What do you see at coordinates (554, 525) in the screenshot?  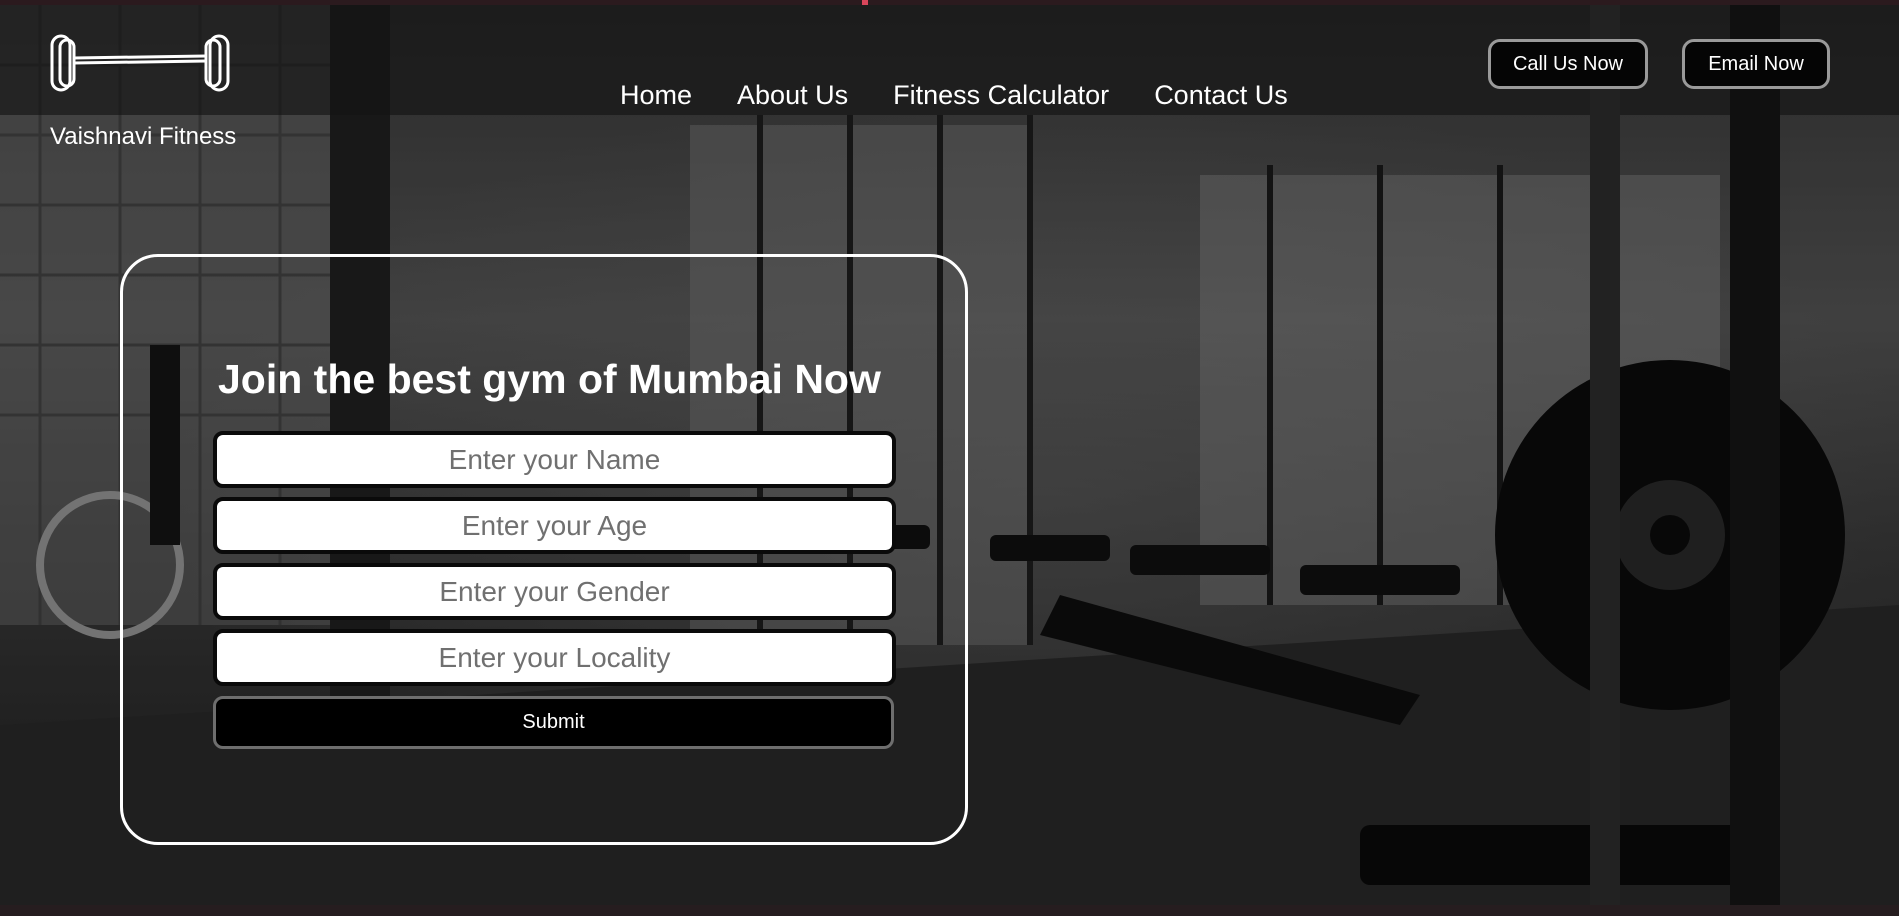 I see `age-input` at bounding box center [554, 525].